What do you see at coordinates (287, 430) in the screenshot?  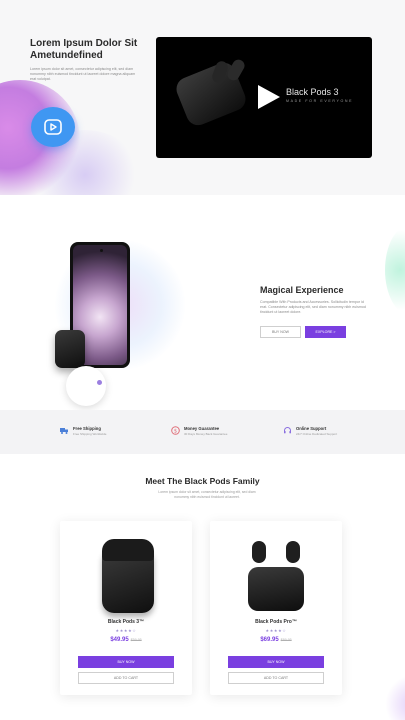 I see `headset-icon` at bounding box center [287, 430].